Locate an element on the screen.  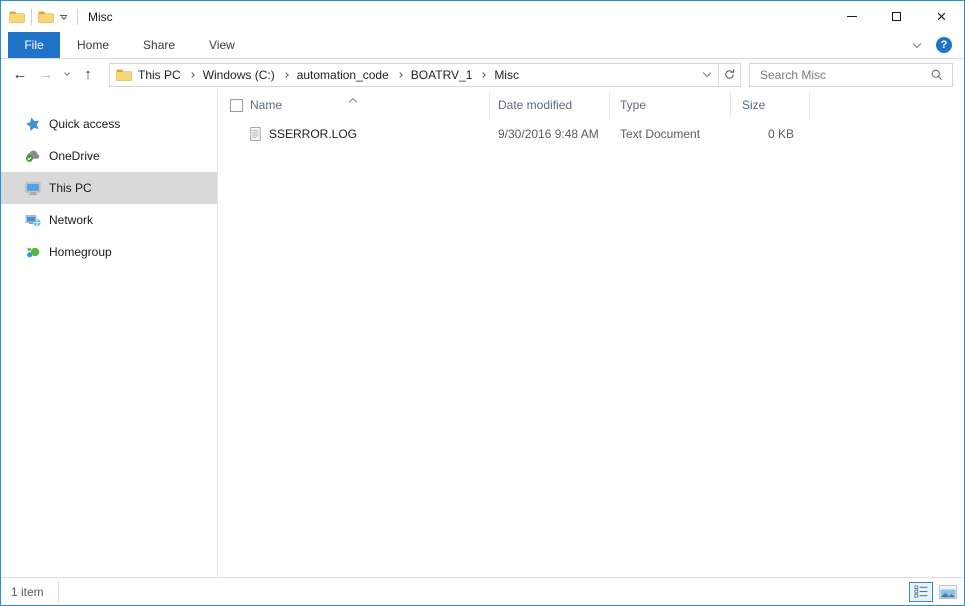
close-button: × is located at coordinates (941, 16).